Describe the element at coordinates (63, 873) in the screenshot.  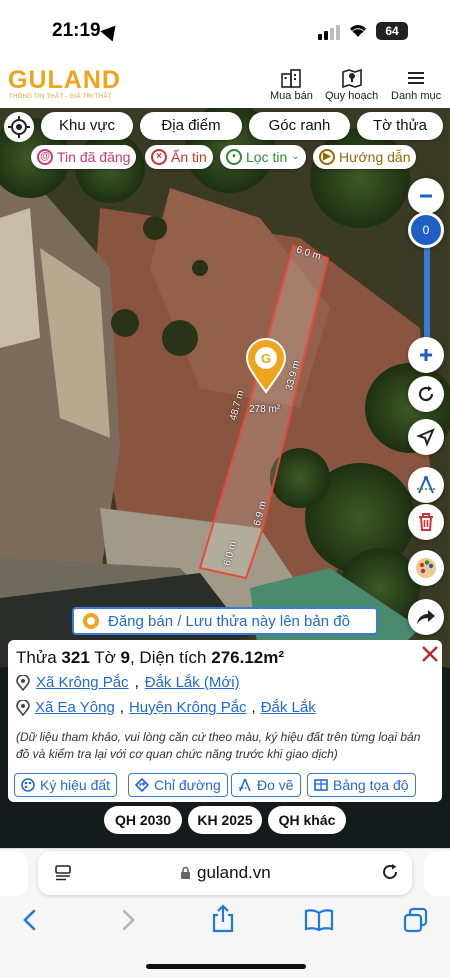
I see `reader-icon` at that location.